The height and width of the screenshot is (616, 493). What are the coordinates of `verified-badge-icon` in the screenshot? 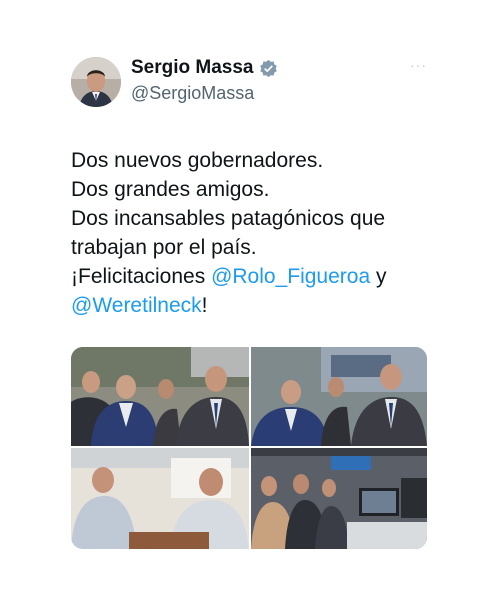 It's located at (268, 68).